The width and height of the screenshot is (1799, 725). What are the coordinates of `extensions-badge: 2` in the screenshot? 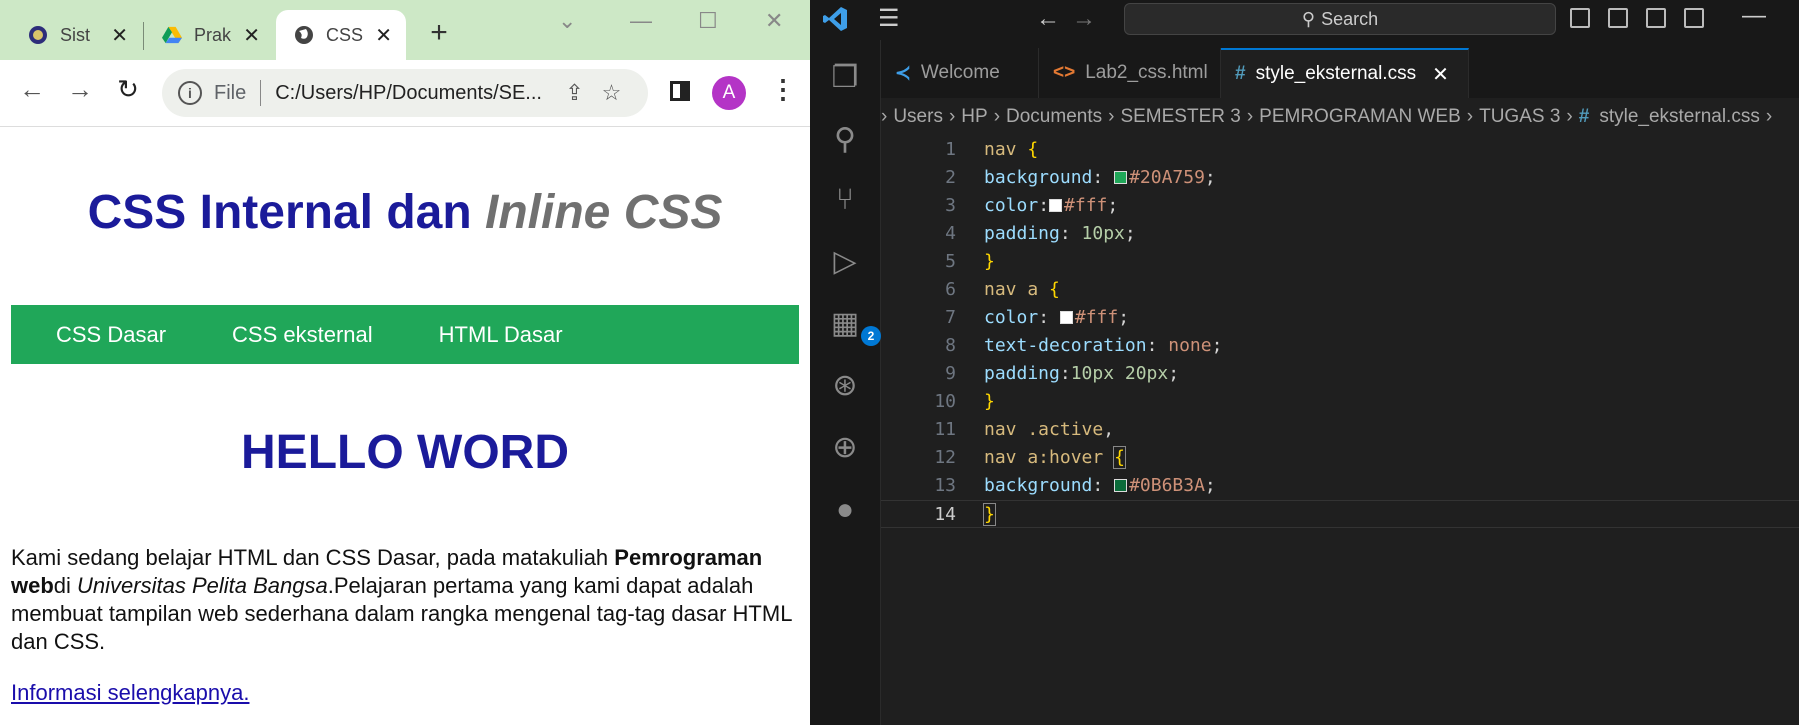 It's located at (871, 336).